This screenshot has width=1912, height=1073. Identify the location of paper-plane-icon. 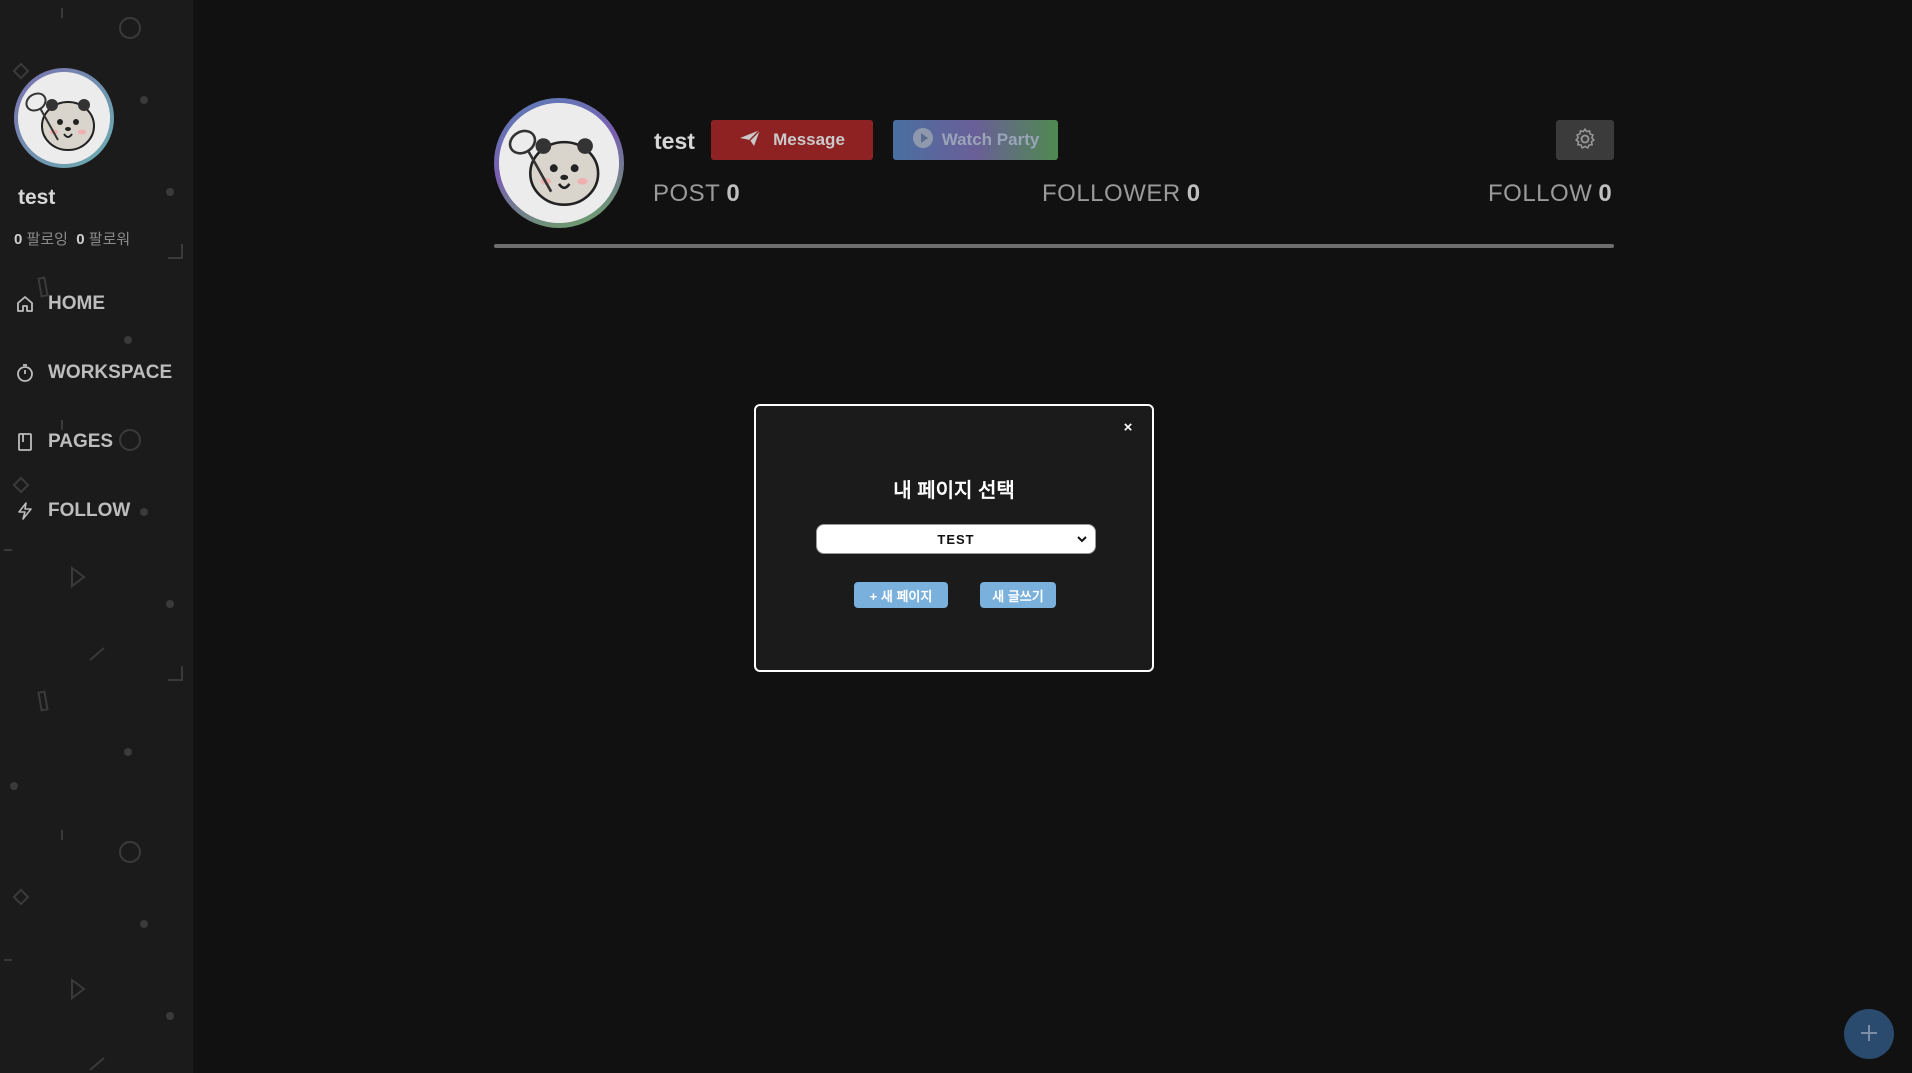
(750, 140).